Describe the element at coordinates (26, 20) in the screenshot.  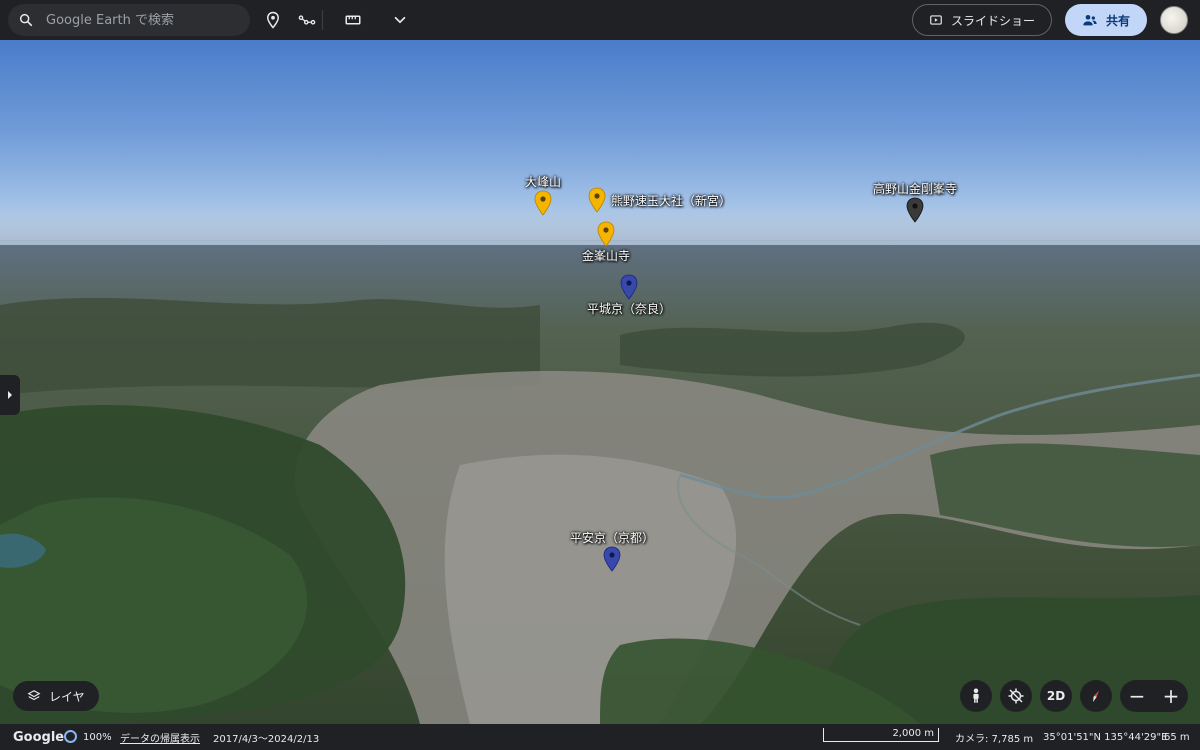
I see `search-icon` at that location.